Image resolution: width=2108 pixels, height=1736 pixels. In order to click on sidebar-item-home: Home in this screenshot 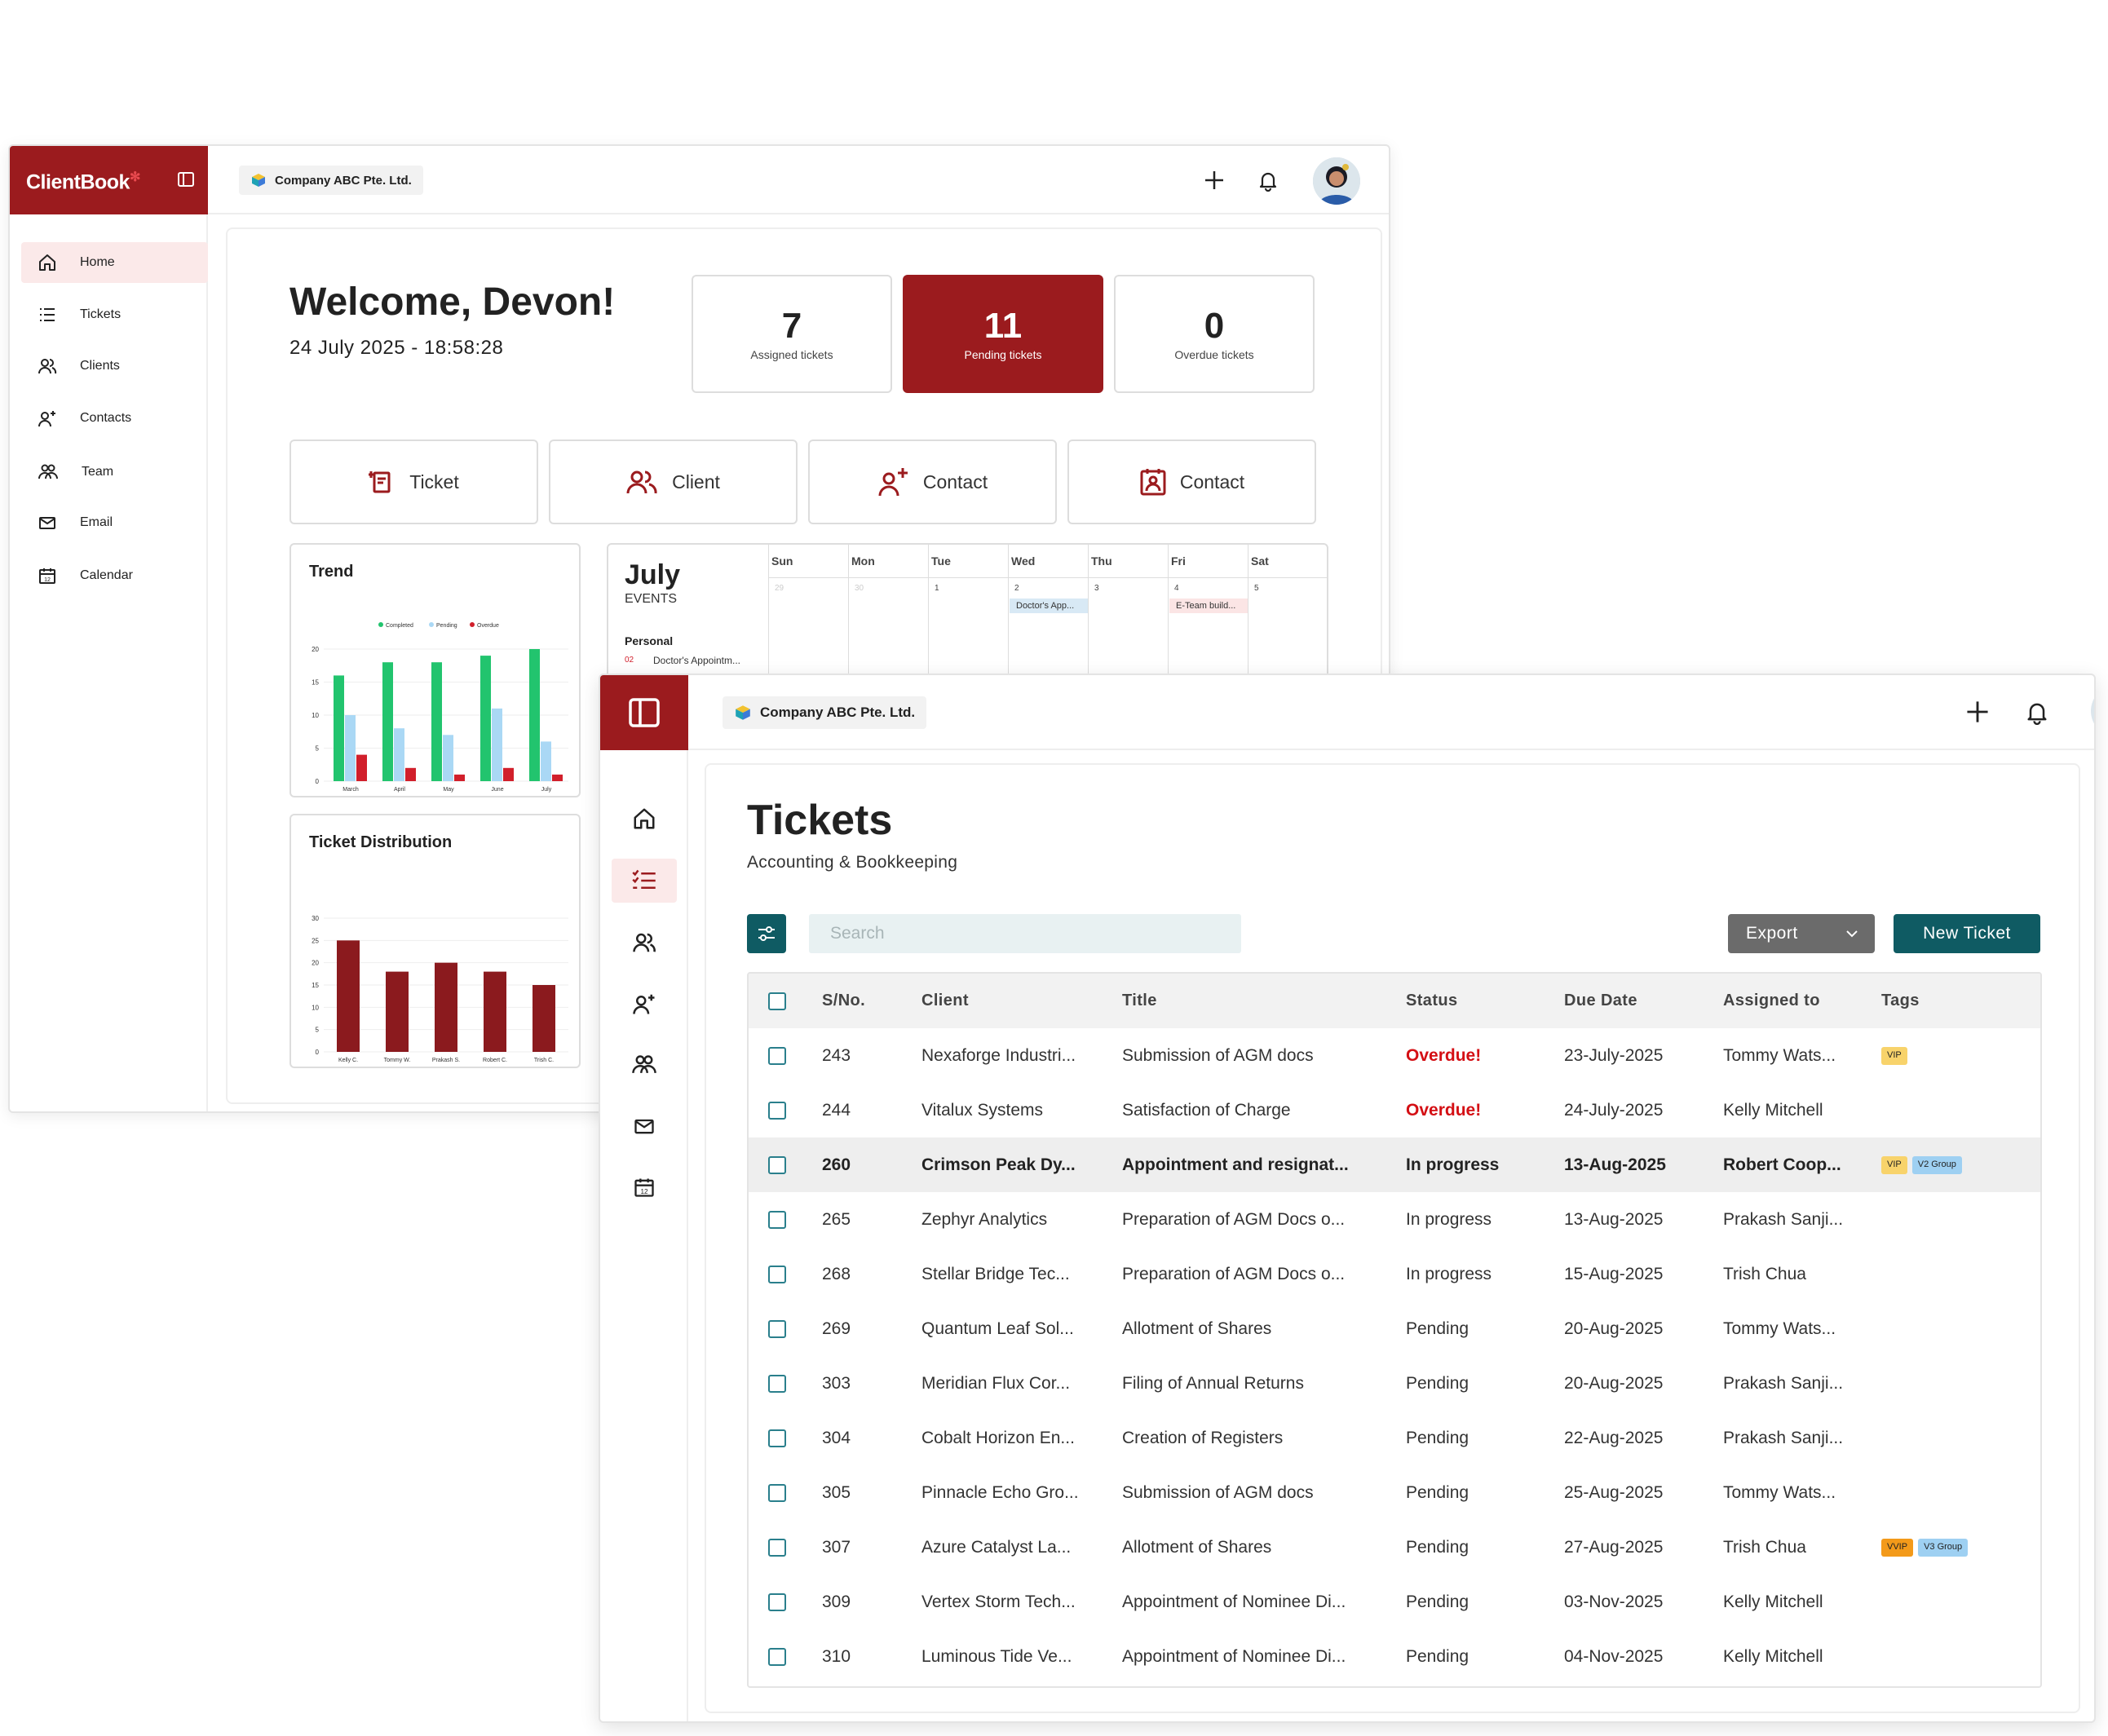, I will do `click(114, 262)`.